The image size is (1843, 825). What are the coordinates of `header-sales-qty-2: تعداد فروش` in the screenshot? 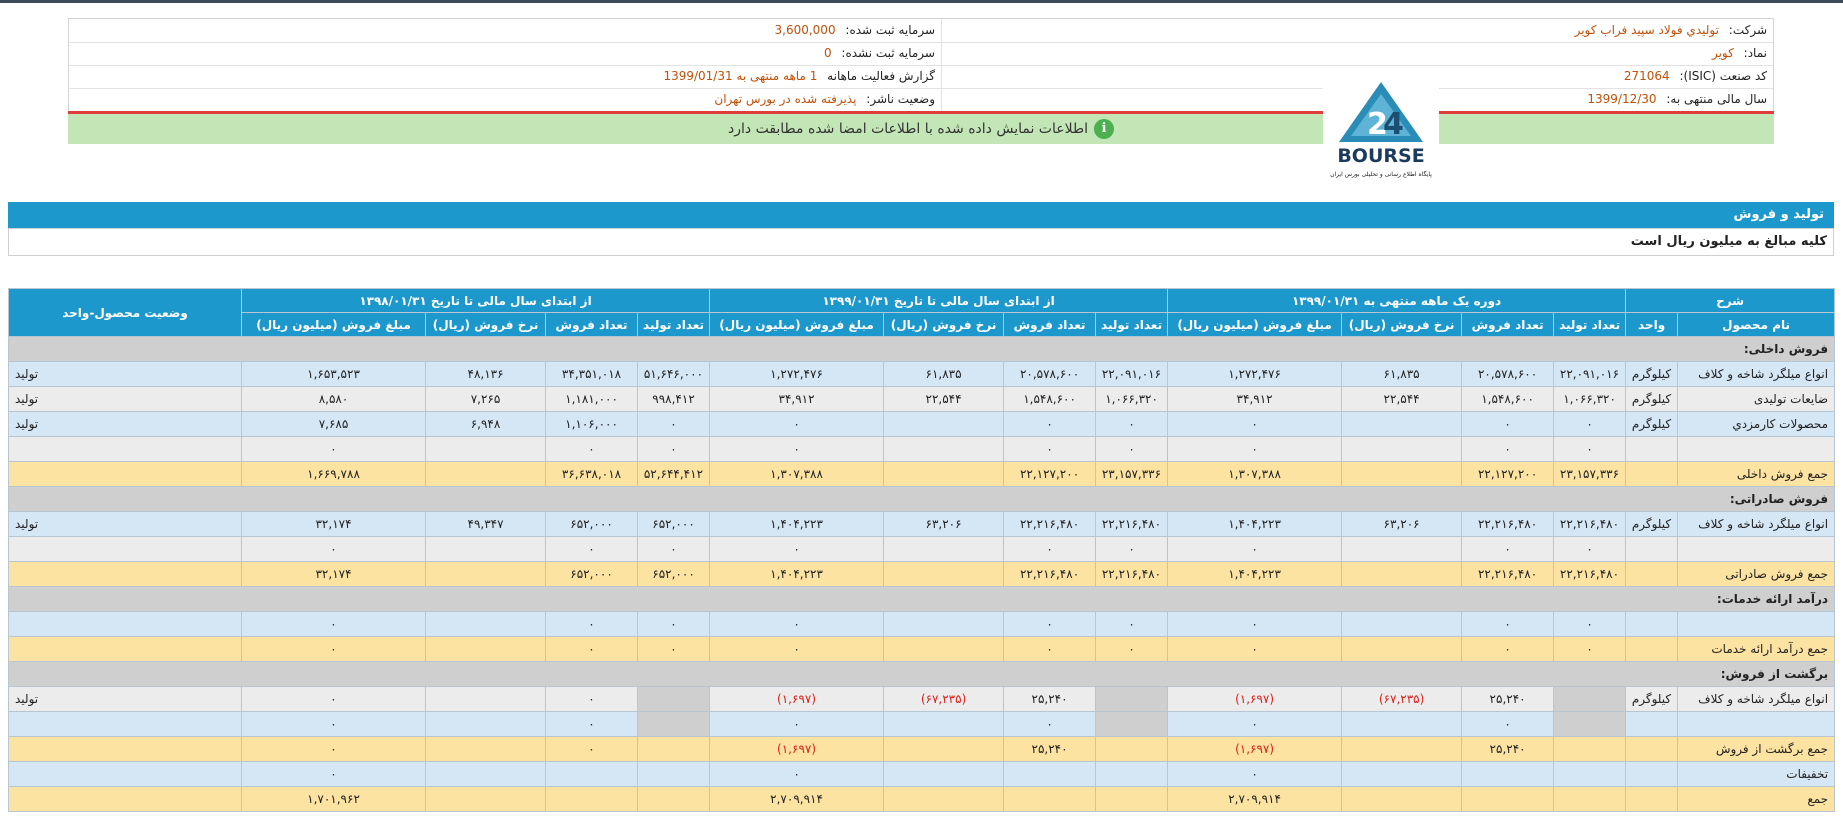 It's located at (1050, 324).